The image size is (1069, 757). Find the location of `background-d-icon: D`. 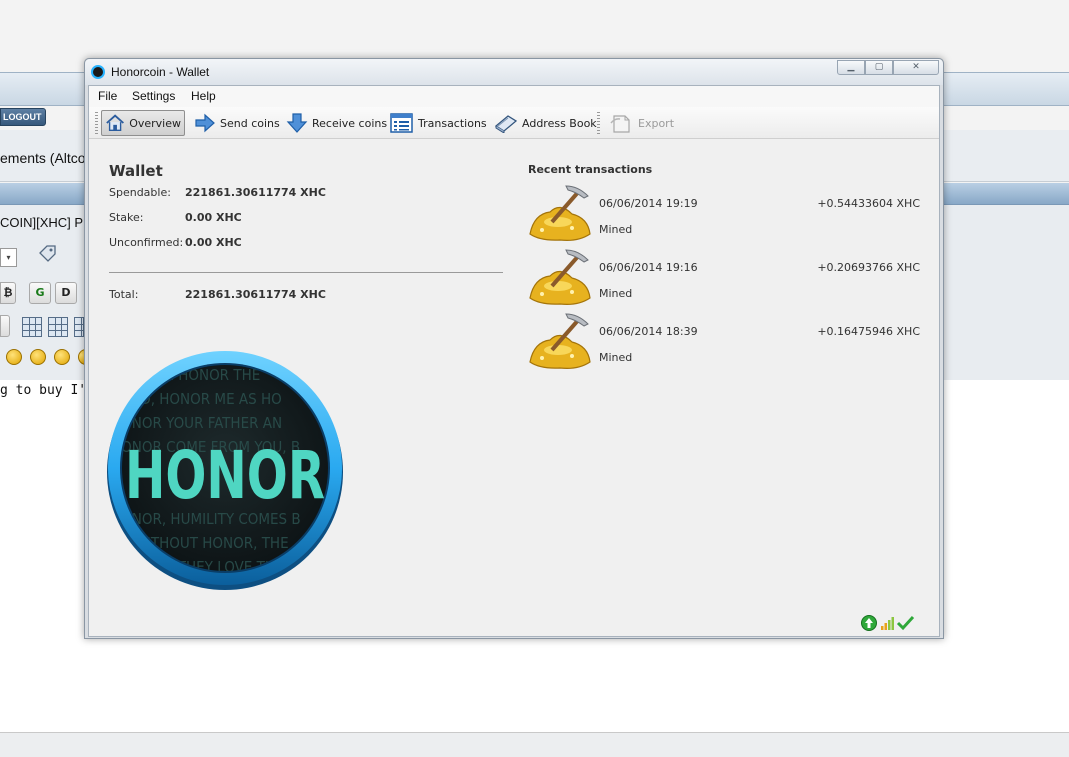

background-d-icon: D is located at coordinates (66, 293).